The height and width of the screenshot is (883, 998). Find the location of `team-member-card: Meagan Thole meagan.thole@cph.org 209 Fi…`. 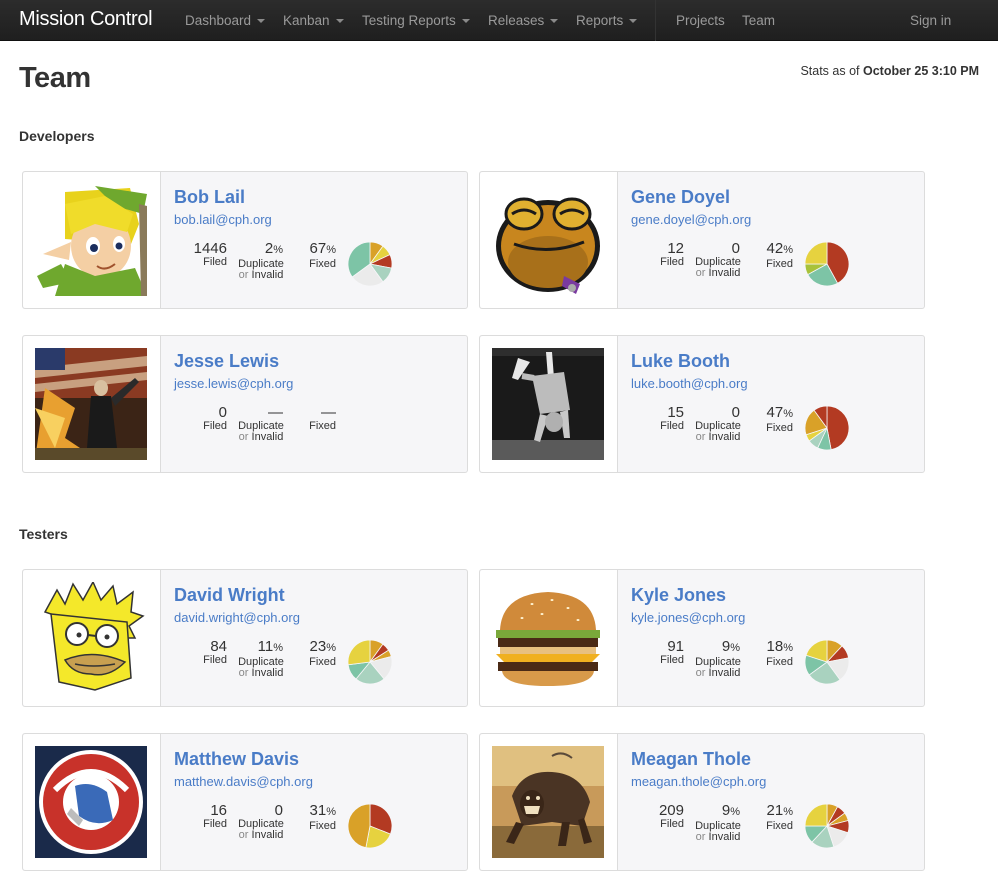

team-member-card: Meagan Thole meagan.thole@cph.org 209 Fi… is located at coordinates (702, 802).